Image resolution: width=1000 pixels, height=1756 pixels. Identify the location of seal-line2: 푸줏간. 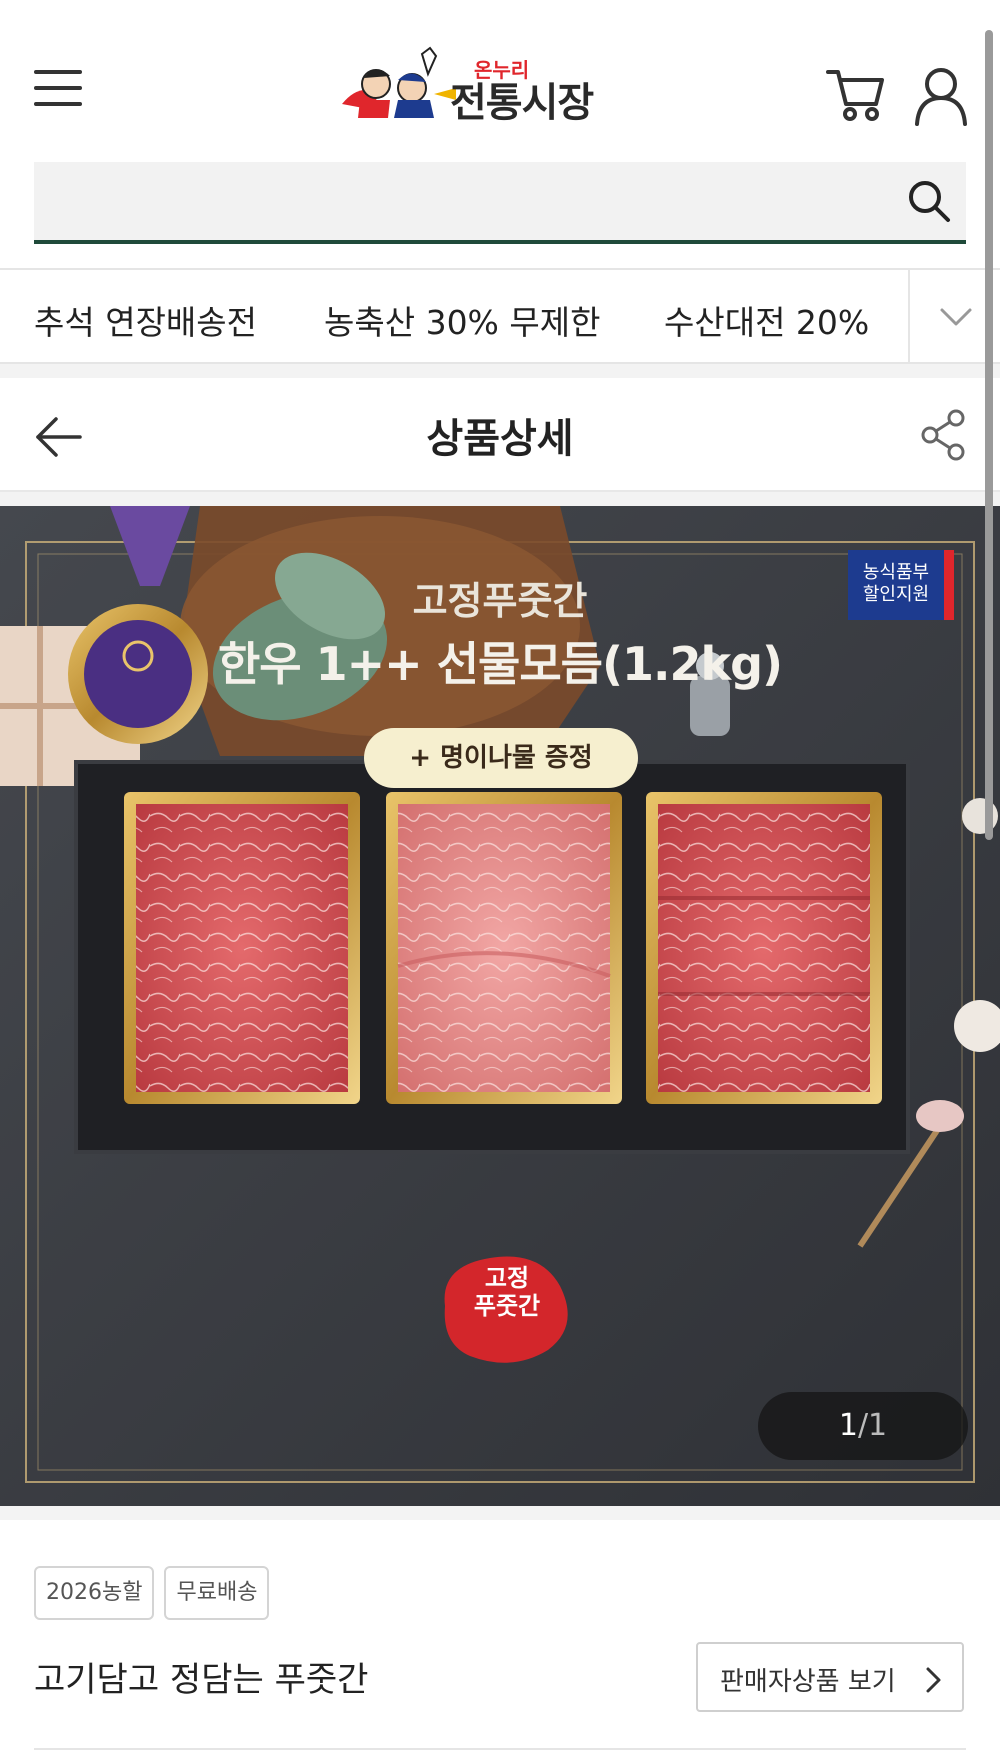
(507, 1305).